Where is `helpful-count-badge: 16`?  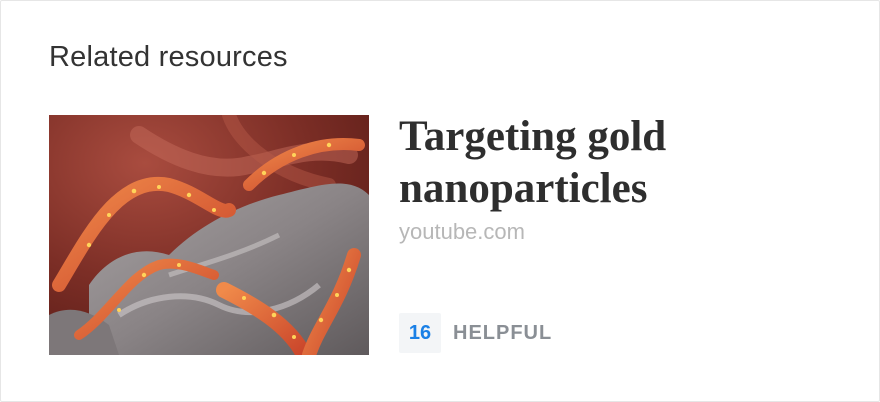
helpful-count-badge: 16 is located at coordinates (420, 333).